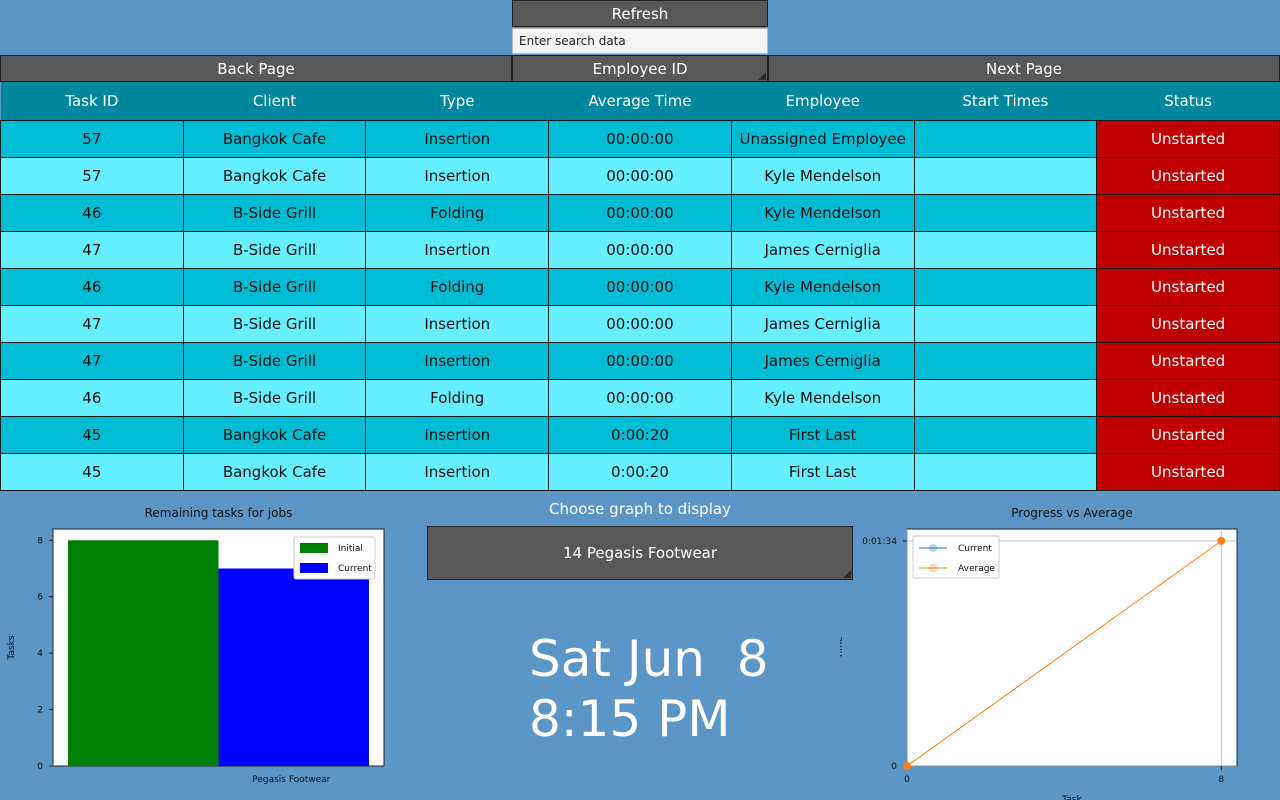 Image resolution: width=1280 pixels, height=800 pixels. Describe the element at coordinates (1071, 797) in the screenshot. I see `x-axis-label: Task` at that location.